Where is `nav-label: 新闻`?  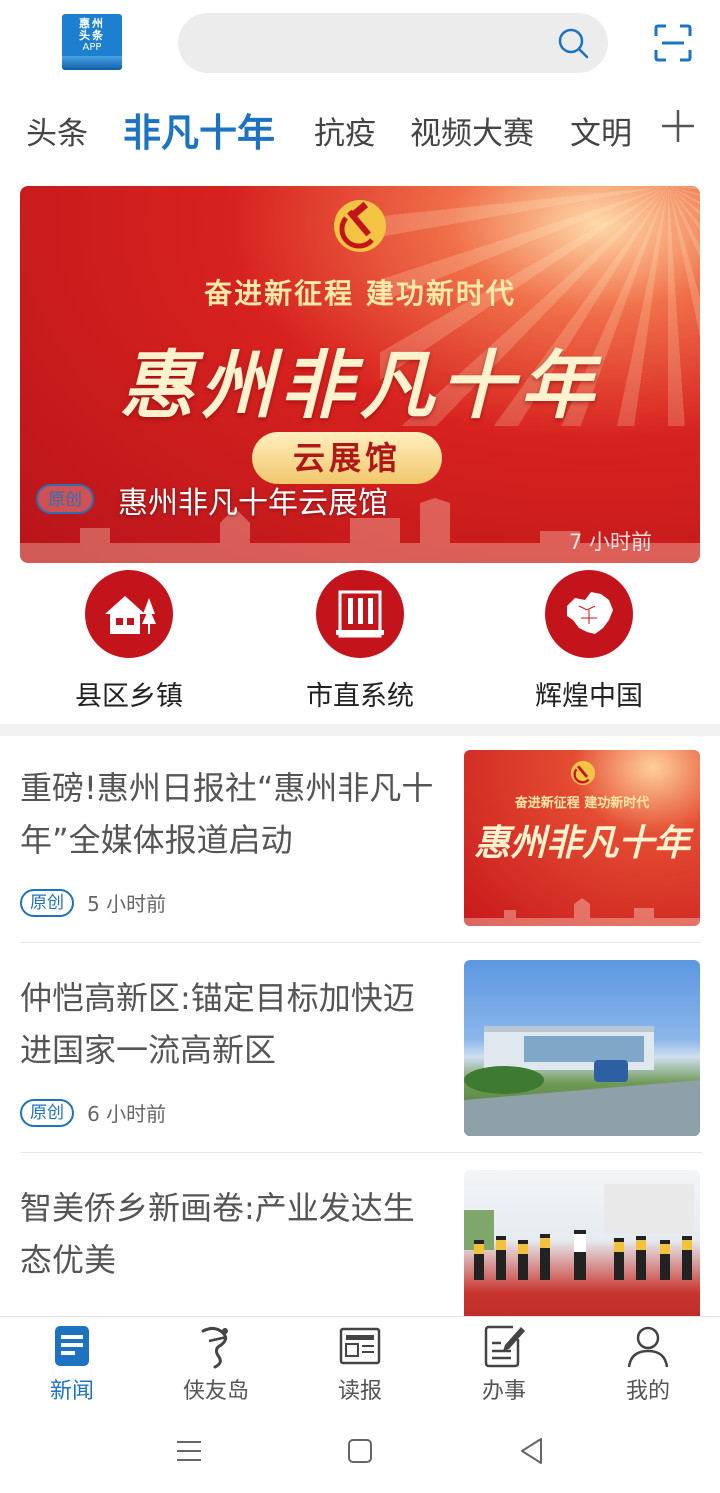 nav-label: 新闻 is located at coordinates (71, 1391).